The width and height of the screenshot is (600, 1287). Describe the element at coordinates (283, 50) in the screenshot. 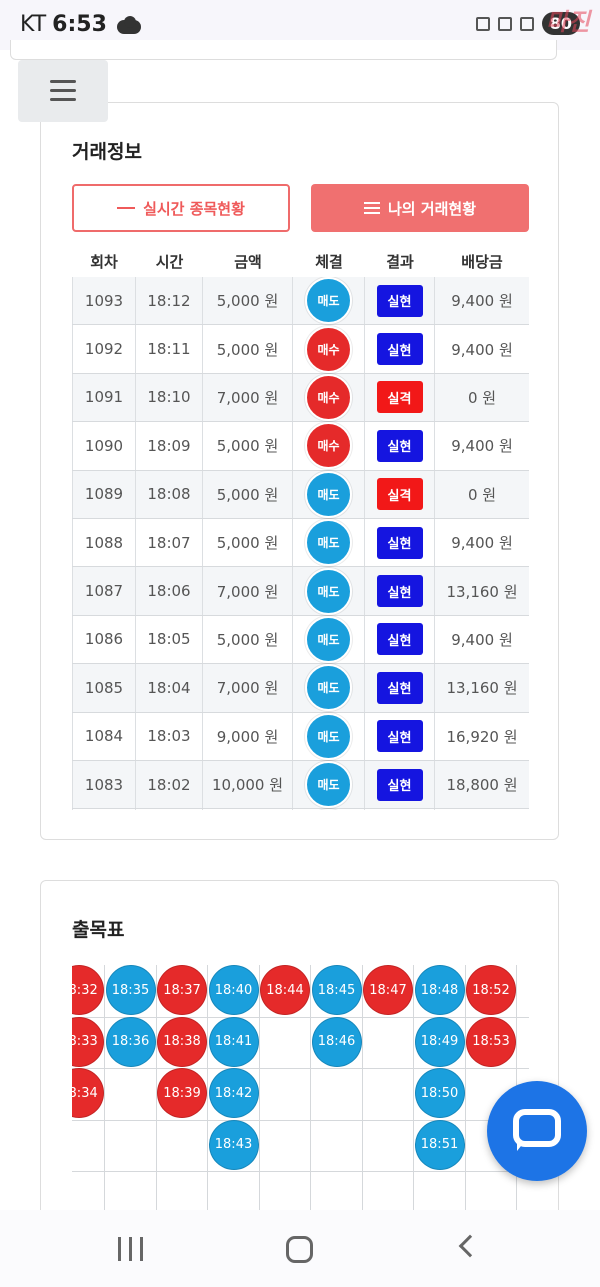

I see `previous-card-edge` at that location.